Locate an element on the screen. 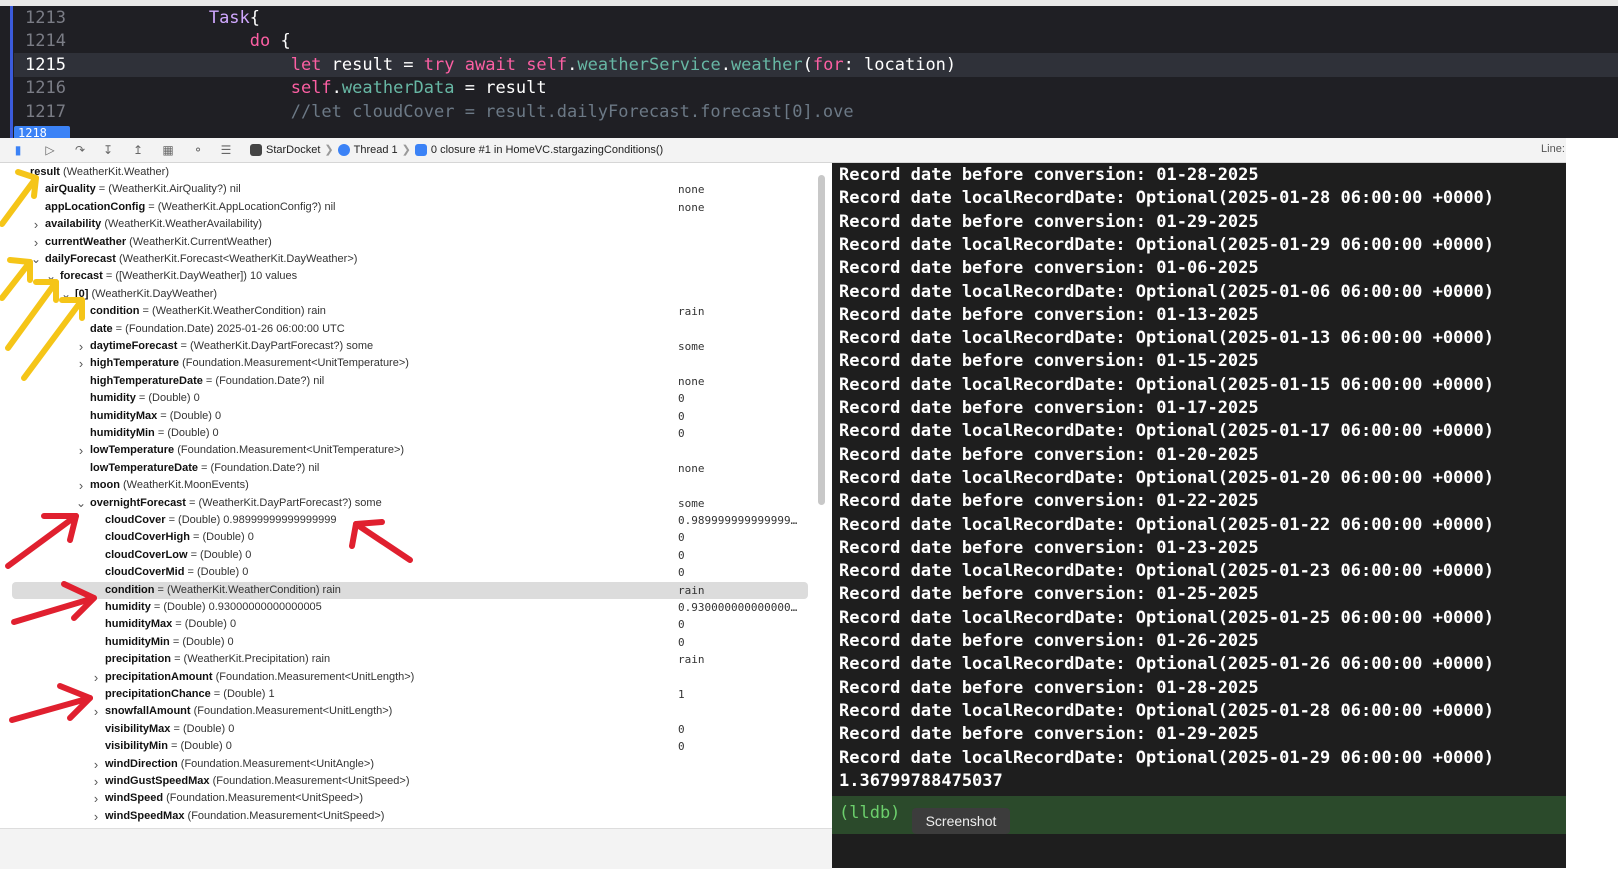 The height and width of the screenshot is (869, 1618). line-number: 1217 is located at coordinates (40, 112).